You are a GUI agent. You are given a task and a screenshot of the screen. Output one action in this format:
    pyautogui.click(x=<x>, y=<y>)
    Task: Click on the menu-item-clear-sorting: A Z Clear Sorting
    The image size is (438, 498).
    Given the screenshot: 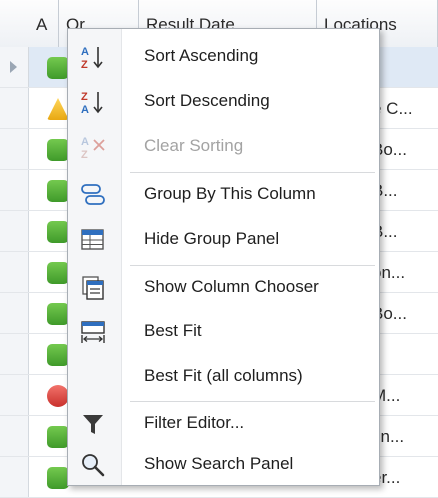 What is the action you would take?
    pyautogui.click(x=223, y=146)
    